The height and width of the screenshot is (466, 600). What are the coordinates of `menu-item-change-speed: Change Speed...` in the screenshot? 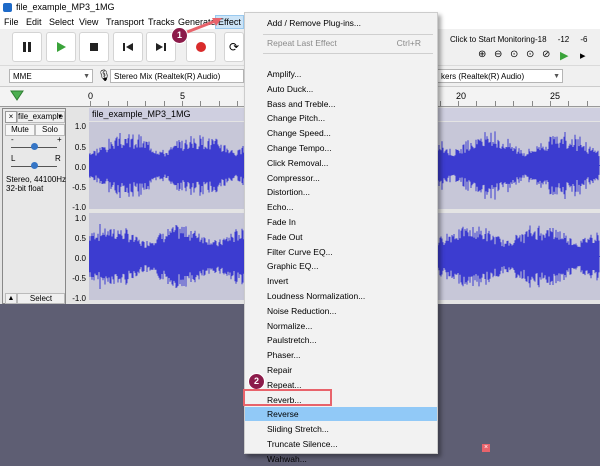 It's located at (341, 133).